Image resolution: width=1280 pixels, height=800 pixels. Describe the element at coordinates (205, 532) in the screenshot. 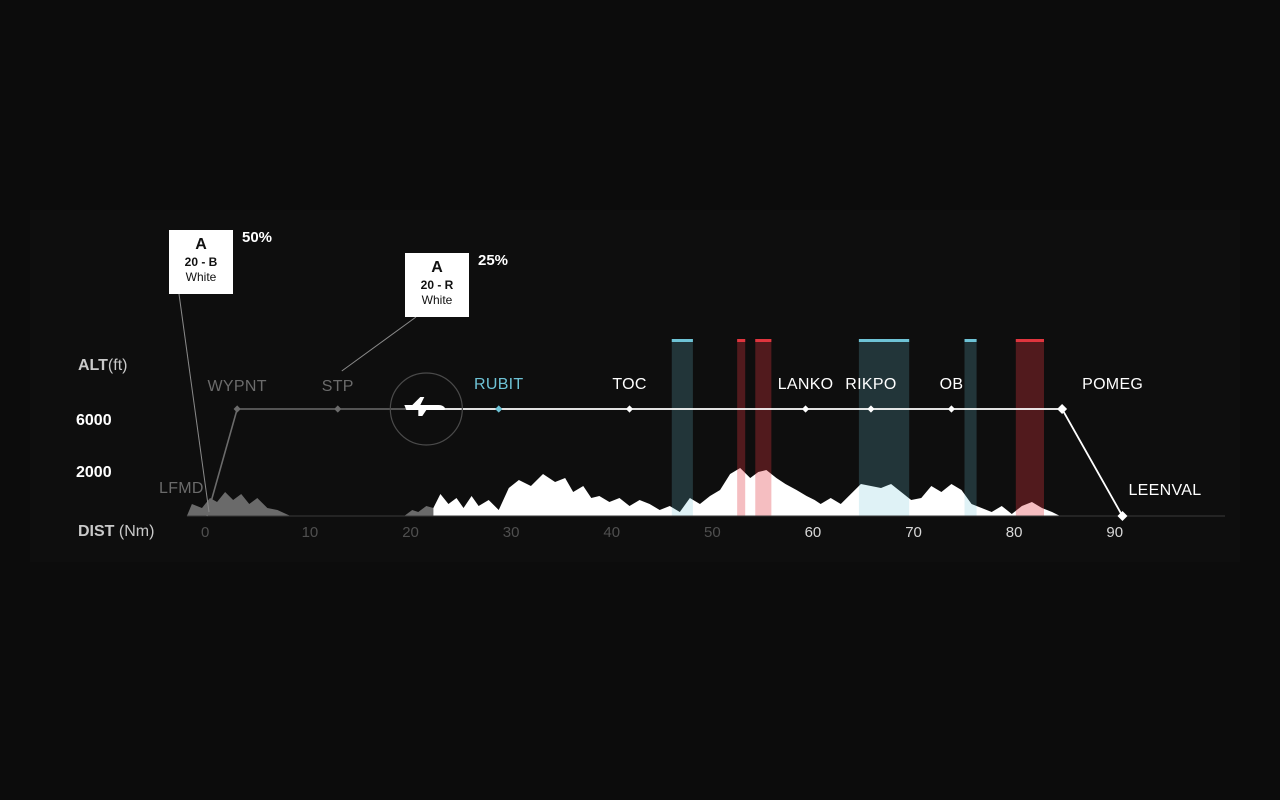

I see `dist-tick-label: 0` at that location.